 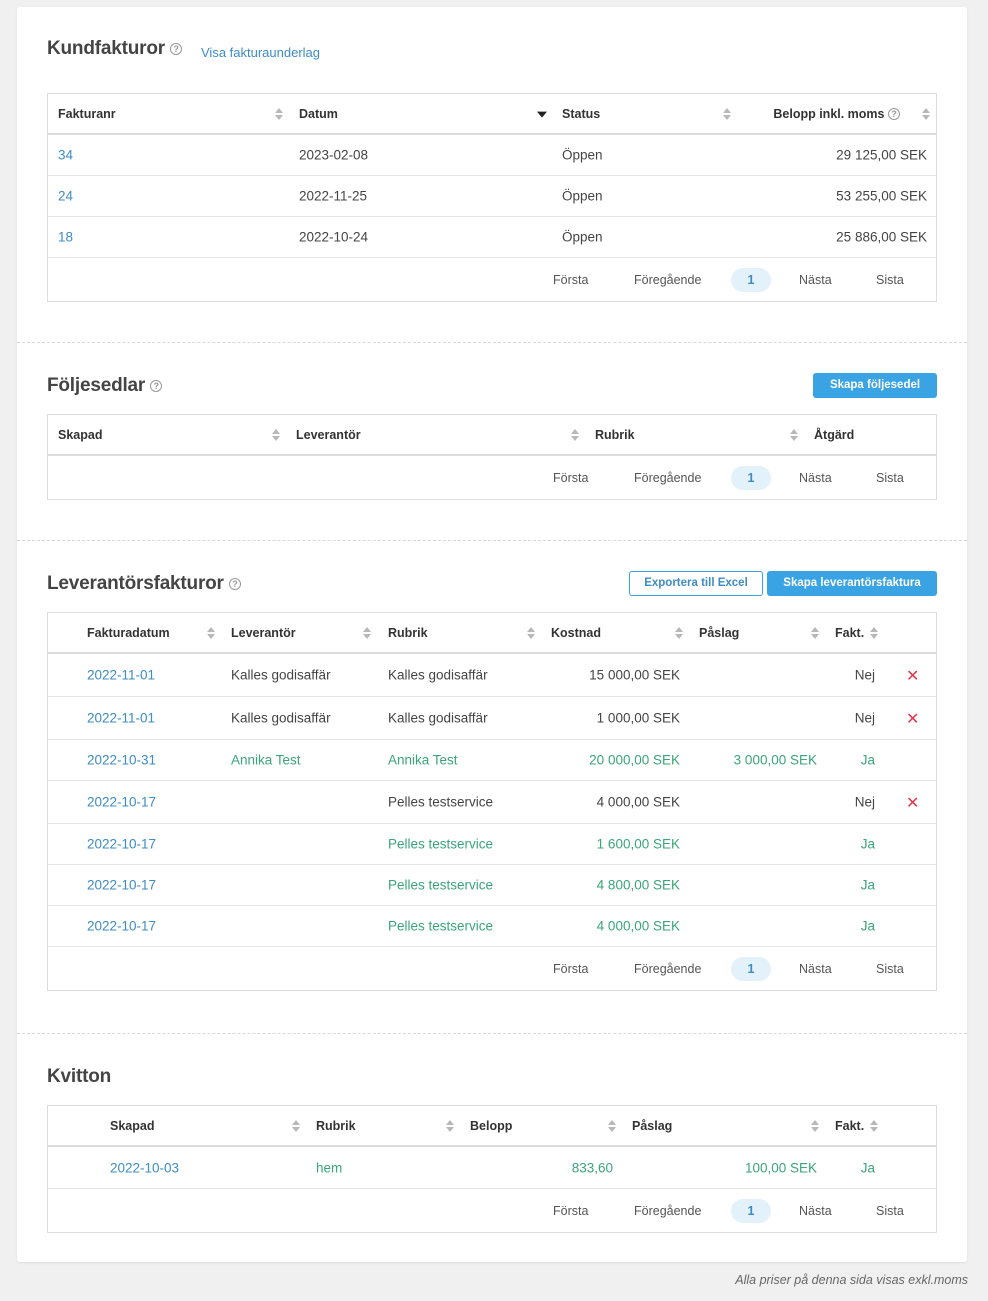 I want to click on exportera-excel-button: Exportera till Excel, so click(x=696, y=583).